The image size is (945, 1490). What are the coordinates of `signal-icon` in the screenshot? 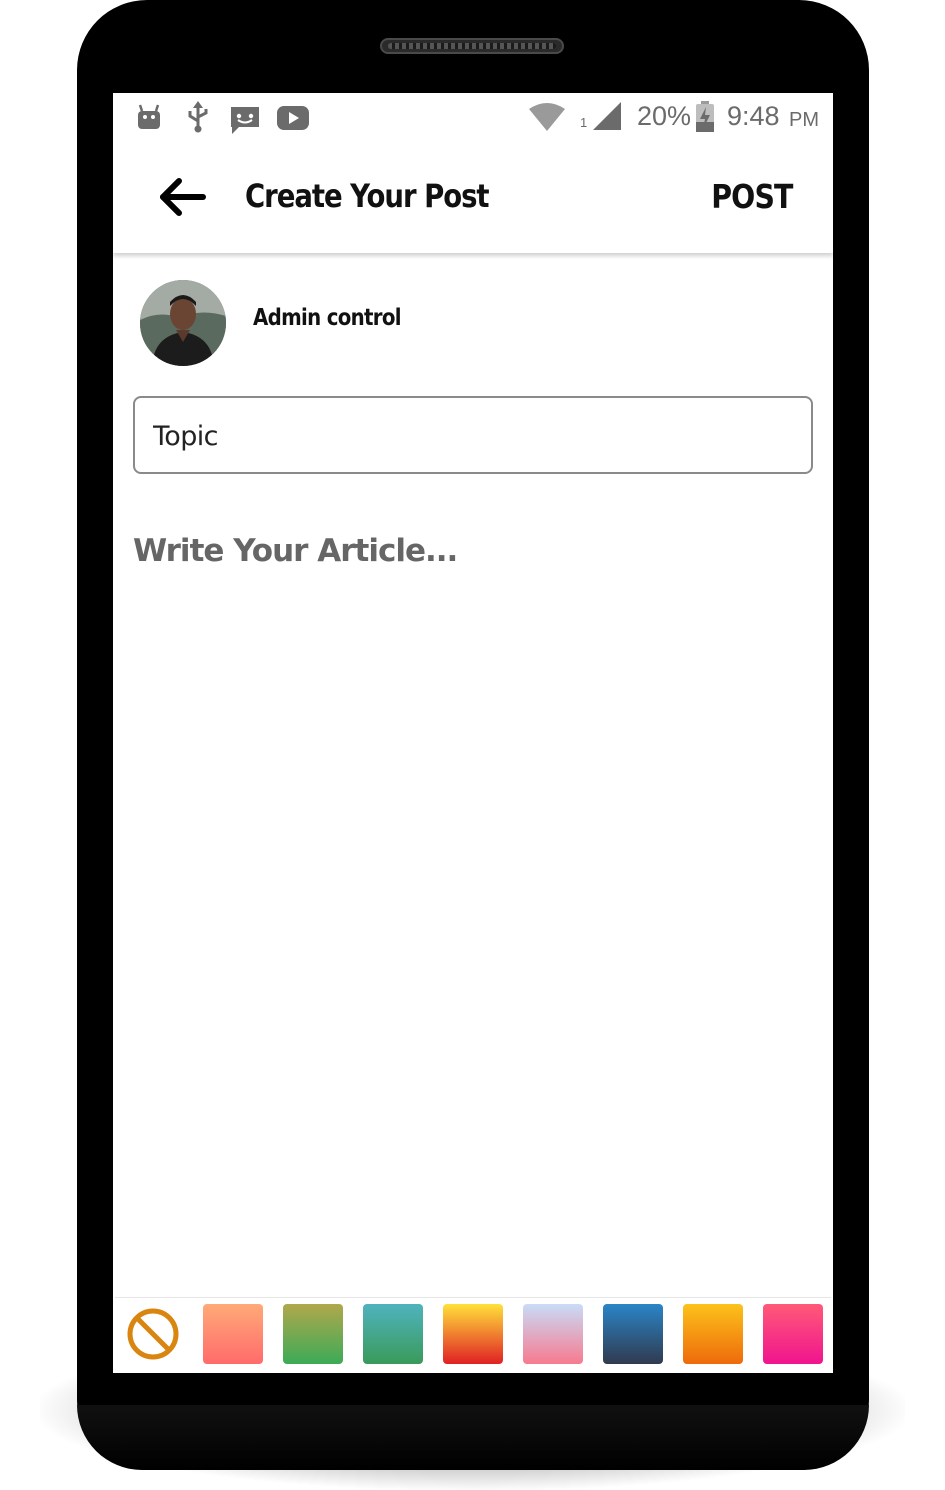 It's located at (607, 116).